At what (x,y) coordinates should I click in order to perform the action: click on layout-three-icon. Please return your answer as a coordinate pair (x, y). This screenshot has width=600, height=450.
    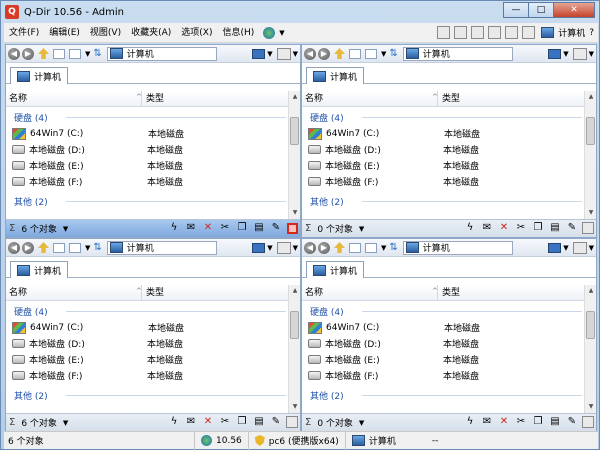
    Looking at the image, I should click on (478, 32).